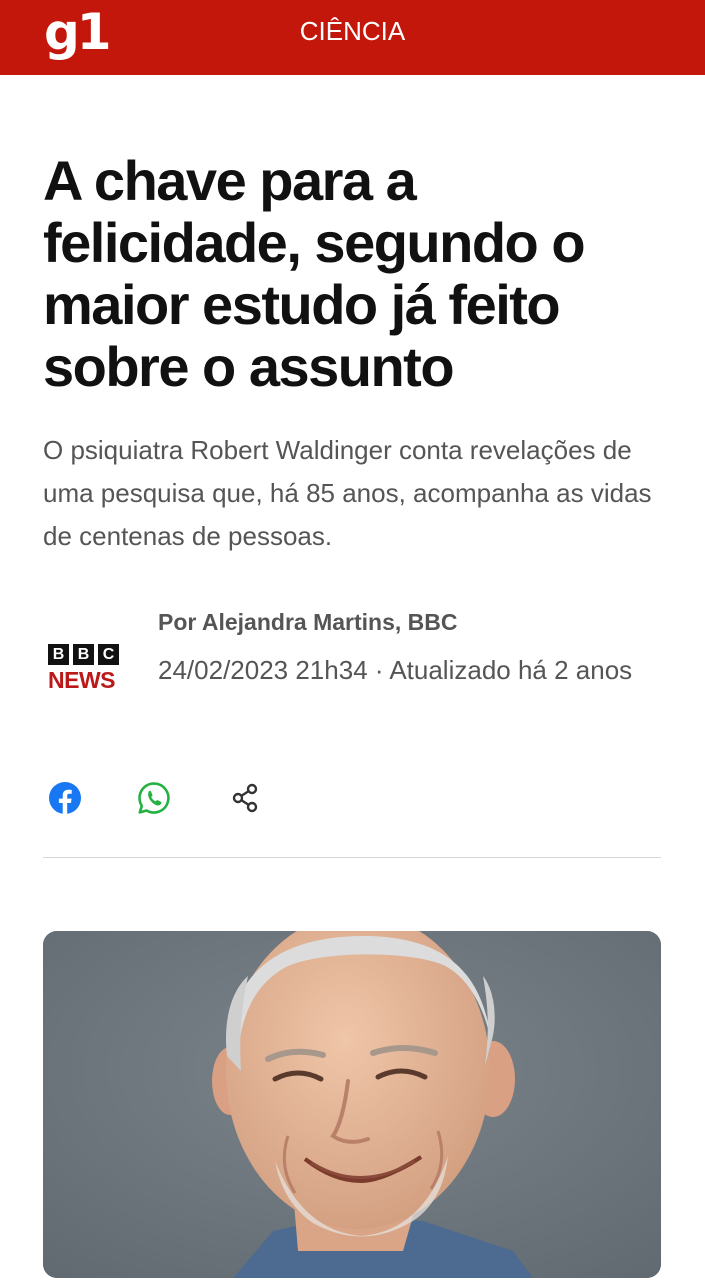 This screenshot has height=1280, width=705. I want to click on bbc-news-logo: B B C NEWS, so click(87, 669).